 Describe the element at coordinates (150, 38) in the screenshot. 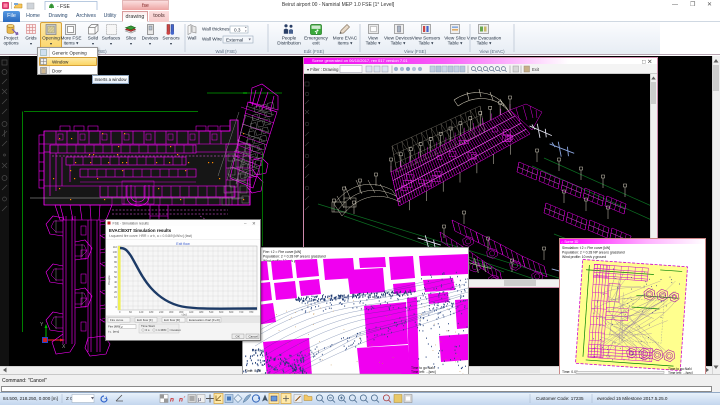

I see `svg-text: Devices` at that location.